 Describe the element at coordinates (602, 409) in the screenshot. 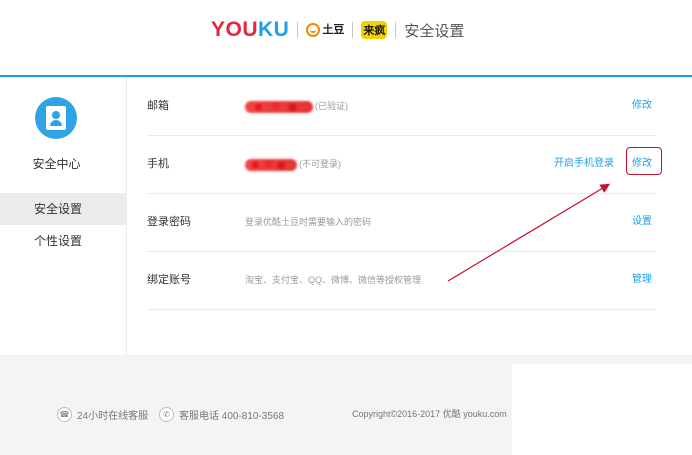

I see `footer-blank-area` at that location.